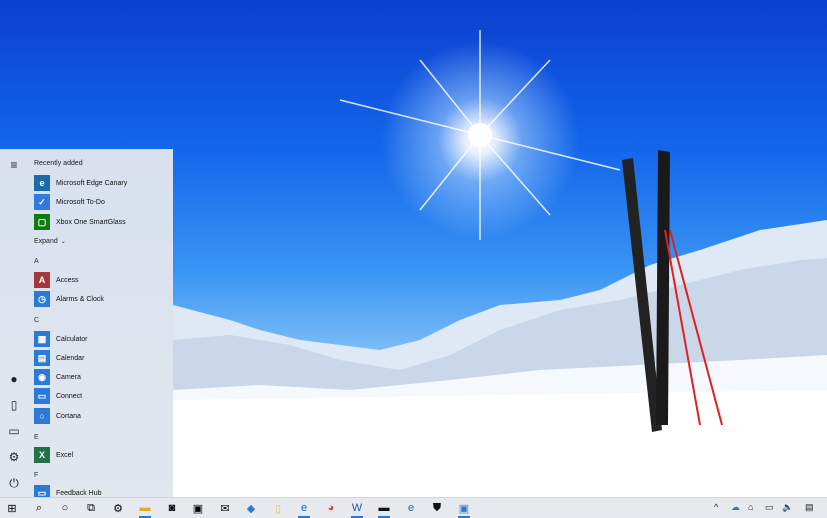 This screenshot has height=518, width=827. Describe the element at coordinates (46, 241) in the screenshot. I see `expand-label: Expand` at that location.